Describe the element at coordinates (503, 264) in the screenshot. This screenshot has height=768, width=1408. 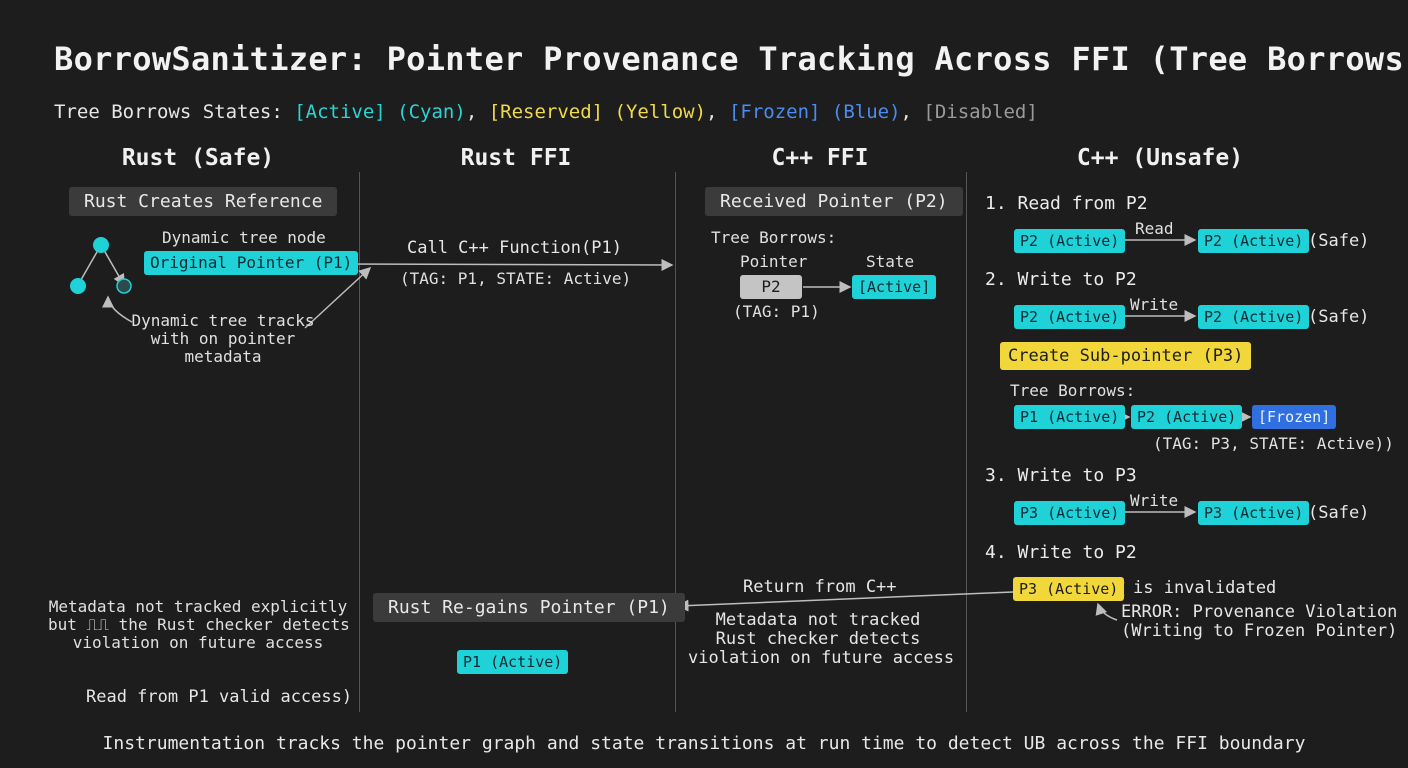
I see `call-arrow` at that location.